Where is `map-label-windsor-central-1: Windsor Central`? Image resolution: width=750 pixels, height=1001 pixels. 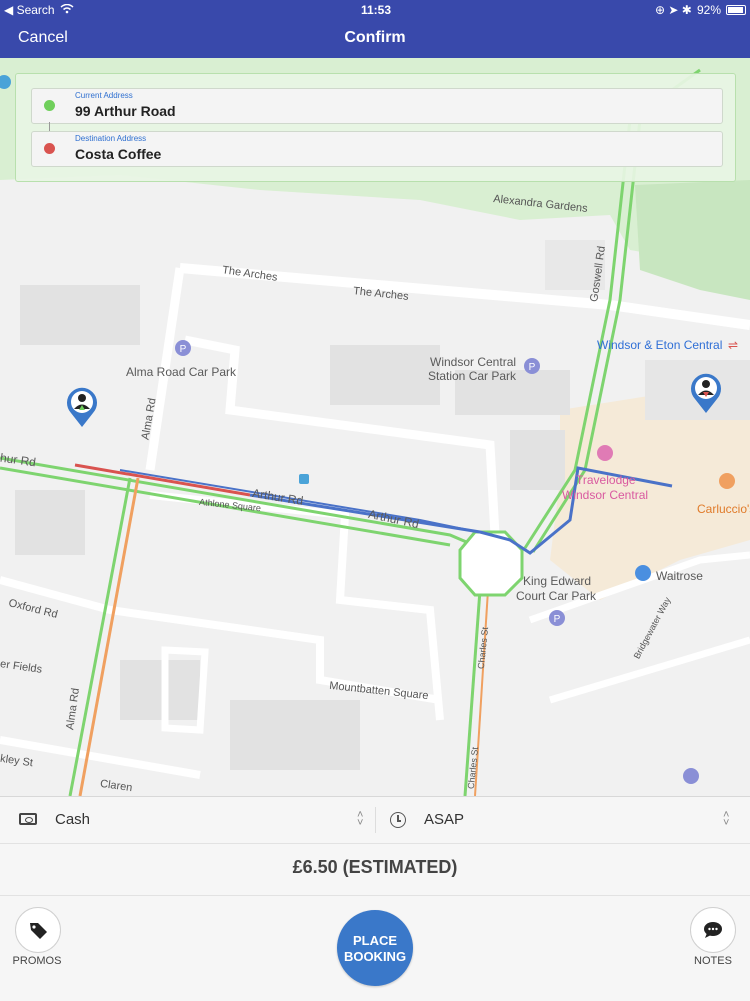 map-label-windsor-central-1: Windsor Central is located at coordinates (473, 362).